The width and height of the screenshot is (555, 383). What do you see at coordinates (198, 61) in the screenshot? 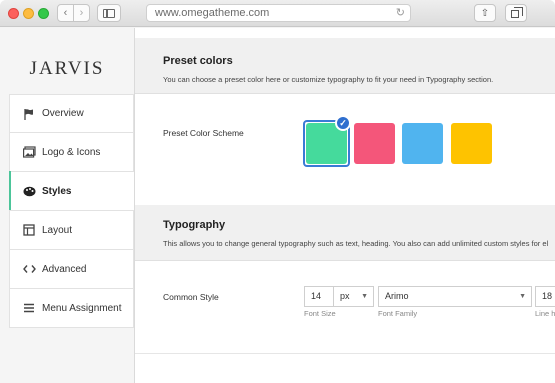
I see `section-title: Preset colors` at bounding box center [198, 61].